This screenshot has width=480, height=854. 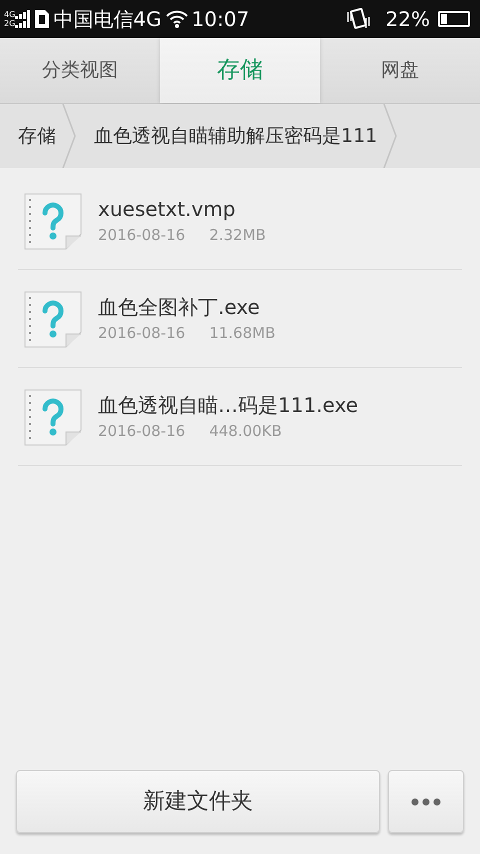 I want to click on file-name: xuesetxt.vmp, so click(x=167, y=210).